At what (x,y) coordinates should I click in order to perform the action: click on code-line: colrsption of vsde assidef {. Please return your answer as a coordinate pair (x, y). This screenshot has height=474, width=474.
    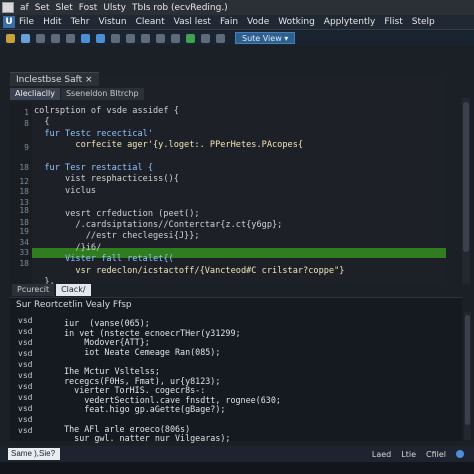
    Looking at the image, I should click on (106, 111).